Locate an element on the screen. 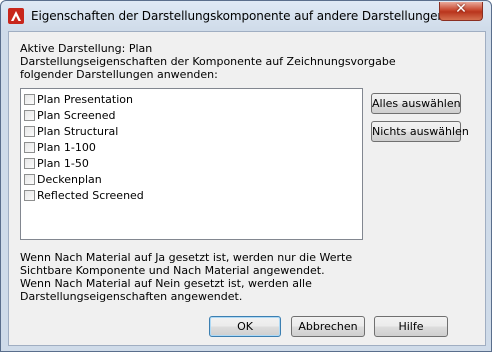 The width and height of the screenshot is (492, 352). cancel-button: Abbrechen is located at coordinates (328, 326).